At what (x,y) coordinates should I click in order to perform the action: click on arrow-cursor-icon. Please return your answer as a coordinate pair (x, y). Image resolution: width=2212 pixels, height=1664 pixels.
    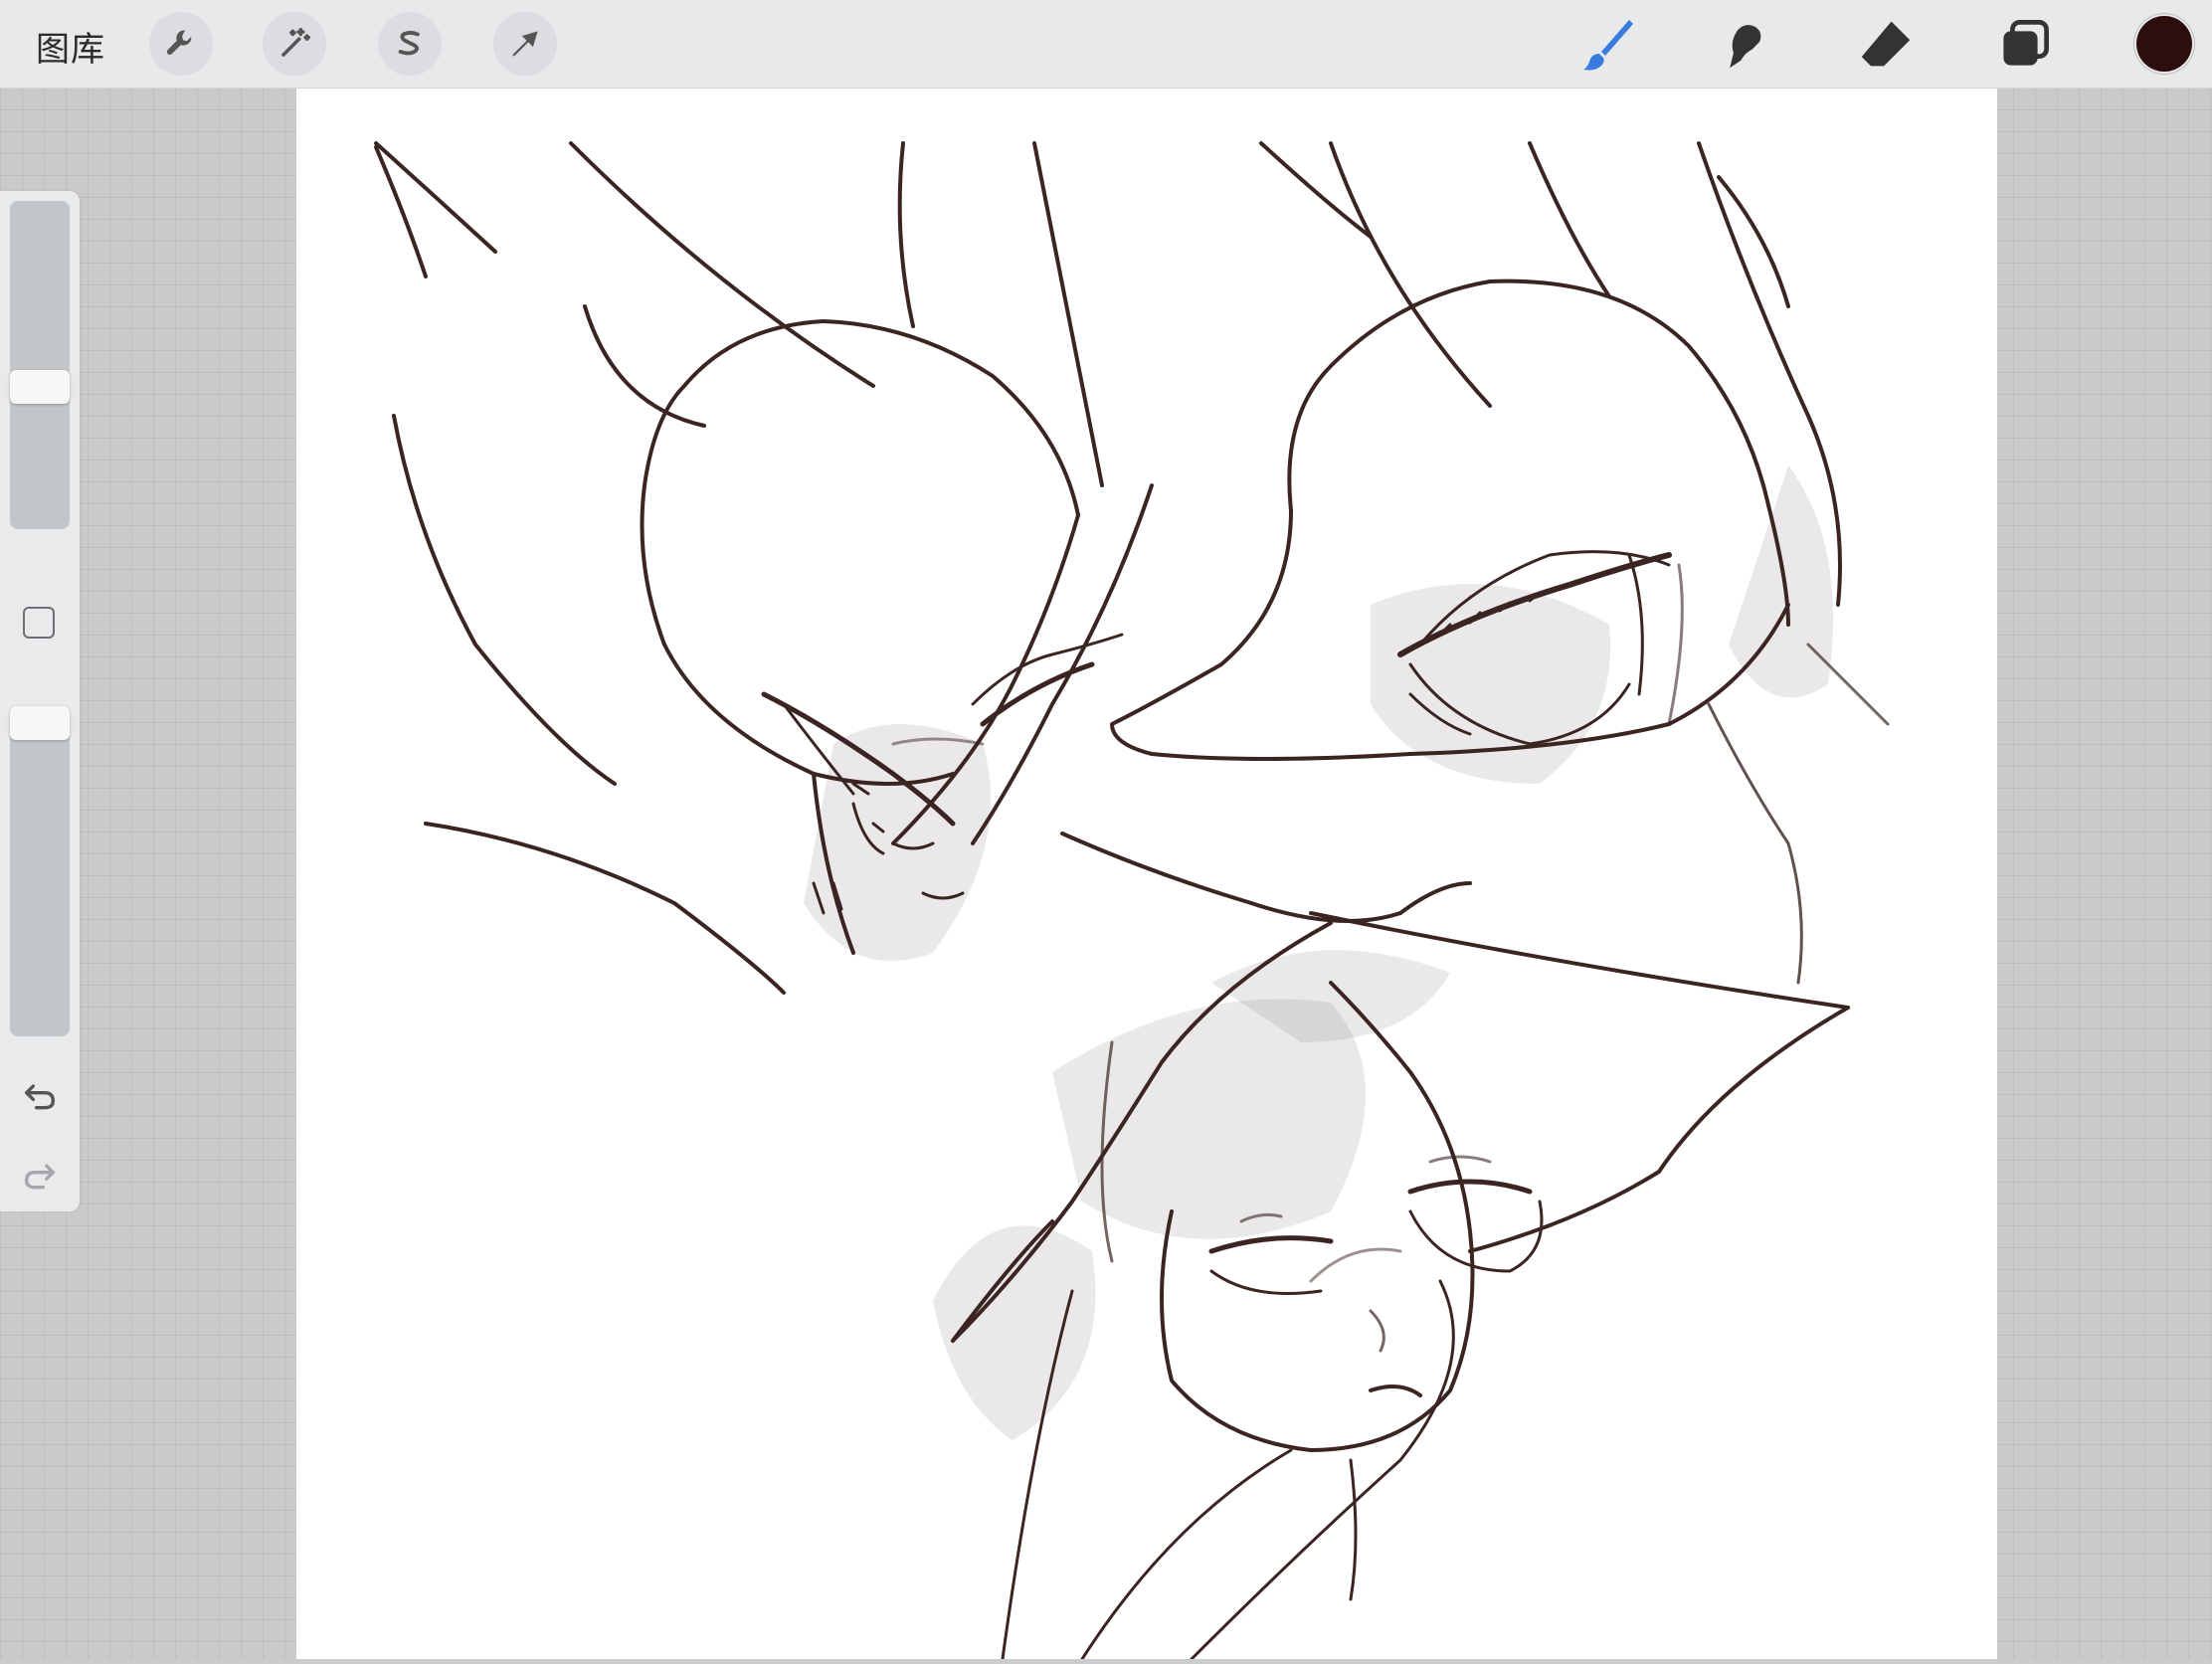
    Looking at the image, I should click on (525, 44).